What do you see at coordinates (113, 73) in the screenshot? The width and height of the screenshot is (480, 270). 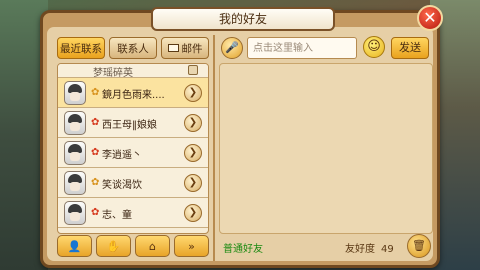 I see `friend-name: 梦瑶碎英` at bounding box center [113, 73].